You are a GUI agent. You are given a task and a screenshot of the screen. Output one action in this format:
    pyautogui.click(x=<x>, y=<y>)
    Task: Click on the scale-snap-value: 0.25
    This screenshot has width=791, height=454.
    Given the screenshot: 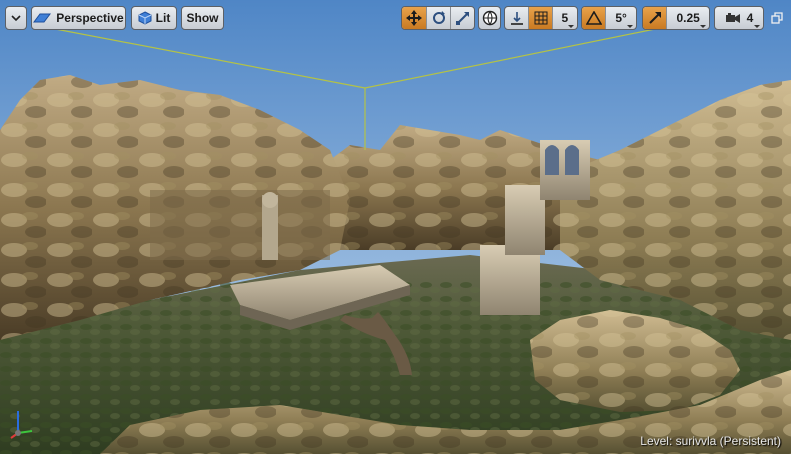 What is the action you would take?
    pyautogui.click(x=687, y=18)
    